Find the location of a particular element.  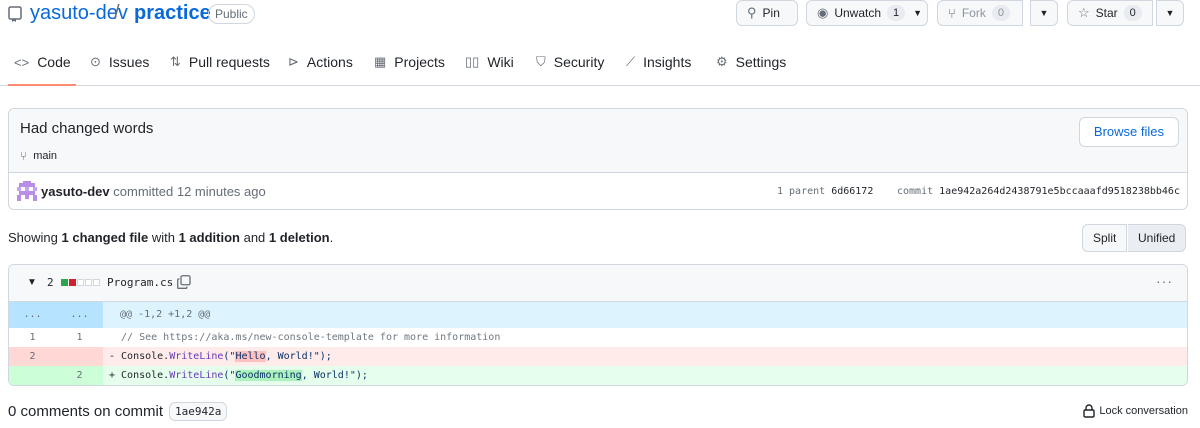

tab-pull-requests: ⇅ Pull requests is located at coordinates (220, 62).